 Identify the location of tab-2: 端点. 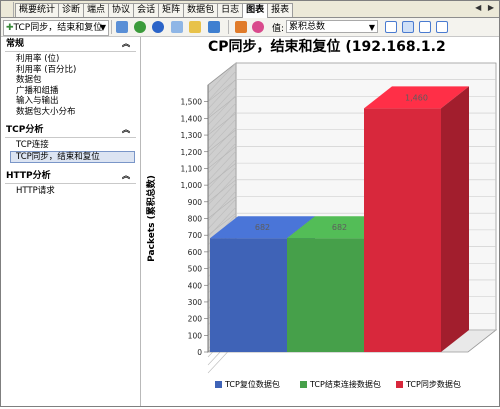
(96, 10).